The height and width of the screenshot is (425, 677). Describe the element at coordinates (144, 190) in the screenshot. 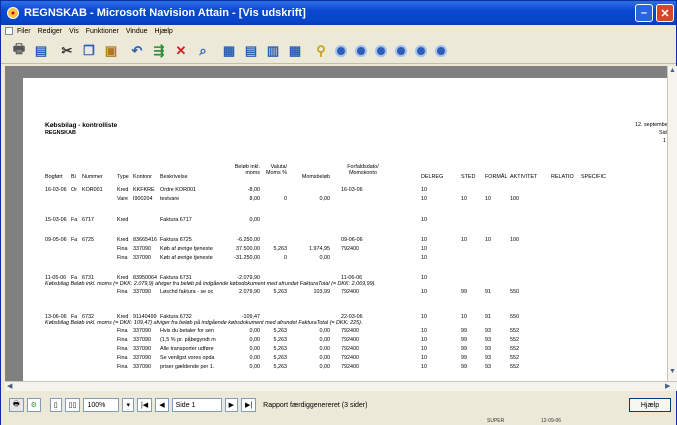

I see `cell-konto: KKFKRE` at that location.